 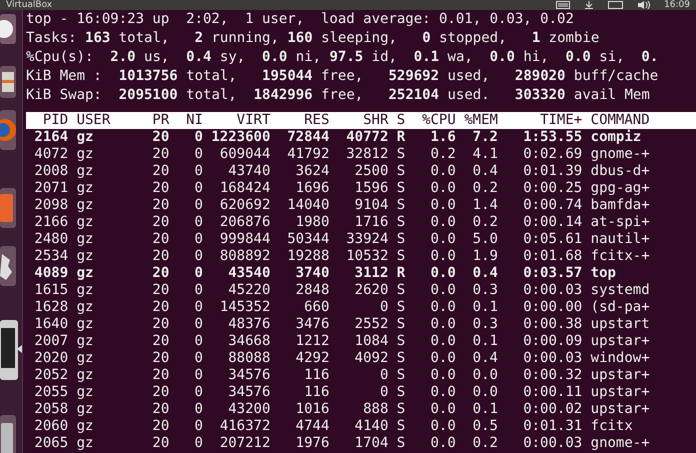 What do you see at coordinates (50, 341) in the screenshot?
I see `table-cell-text: 2007` at bounding box center [50, 341].